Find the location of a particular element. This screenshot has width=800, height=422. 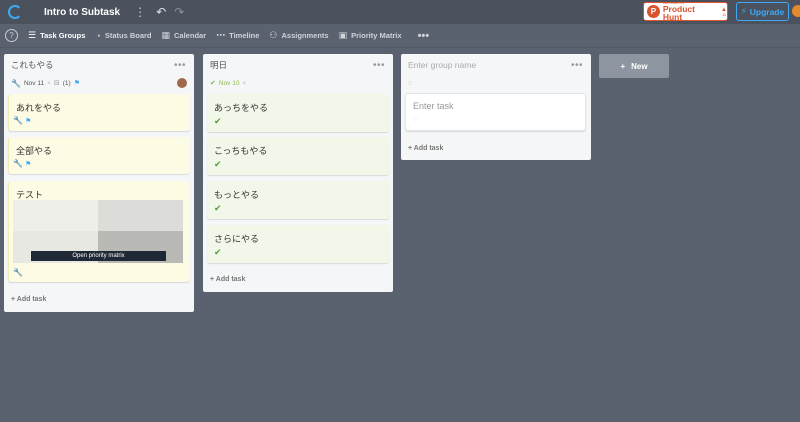

tab-label: Status Board is located at coordinates (128, 35).